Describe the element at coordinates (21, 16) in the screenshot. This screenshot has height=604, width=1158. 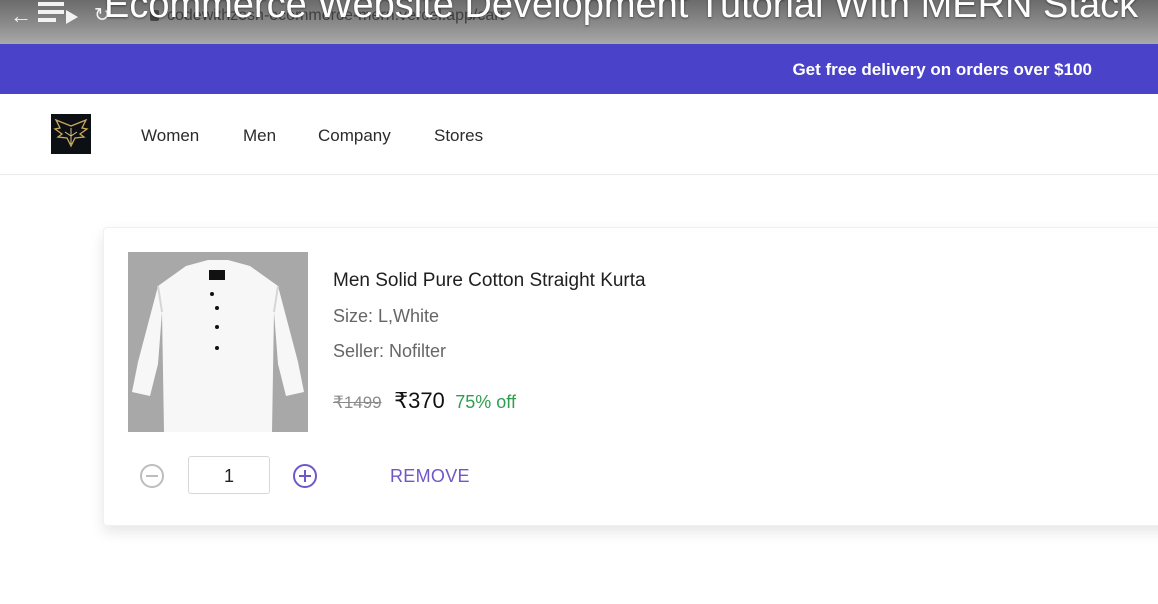
I see `back-arrow-icon: ←` at that location.